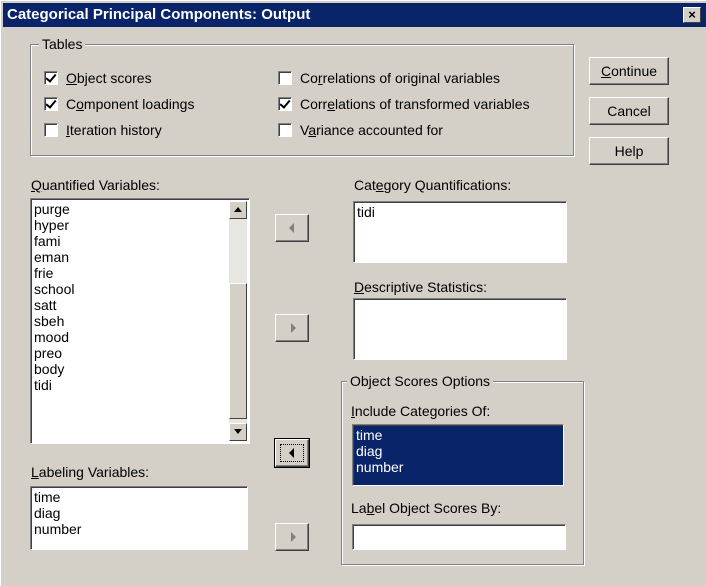 The image size is (706, 586). I want to click on include-categories-list: time diag number, so click(458, 455).